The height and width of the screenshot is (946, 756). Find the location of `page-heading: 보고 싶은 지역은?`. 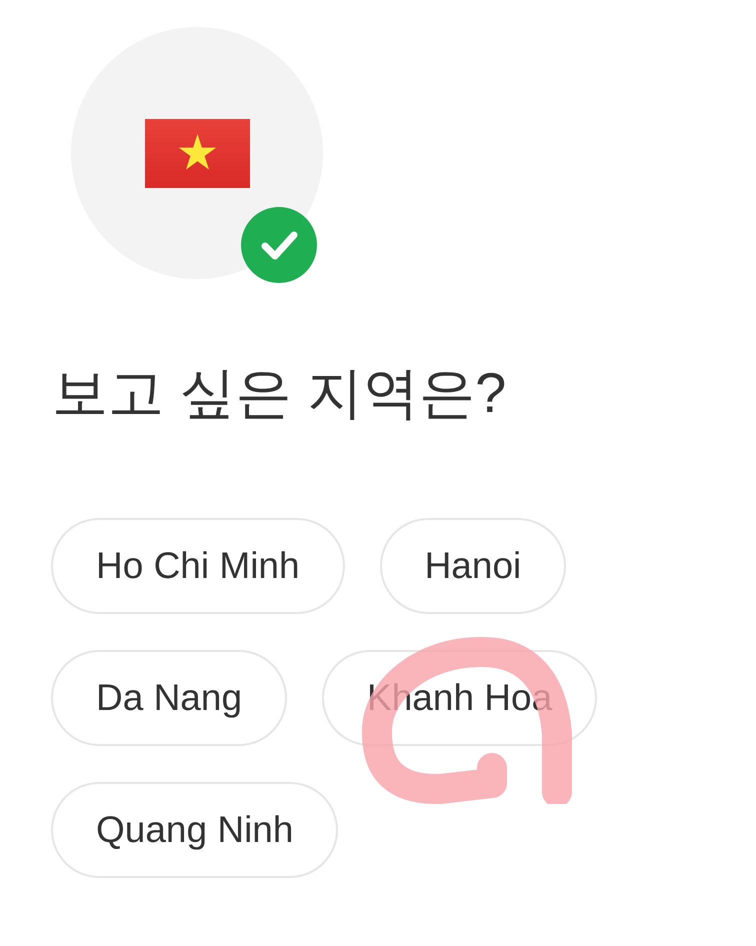

page-heading: 보고 싶은 지역은? is located at coordinates (279, 393).